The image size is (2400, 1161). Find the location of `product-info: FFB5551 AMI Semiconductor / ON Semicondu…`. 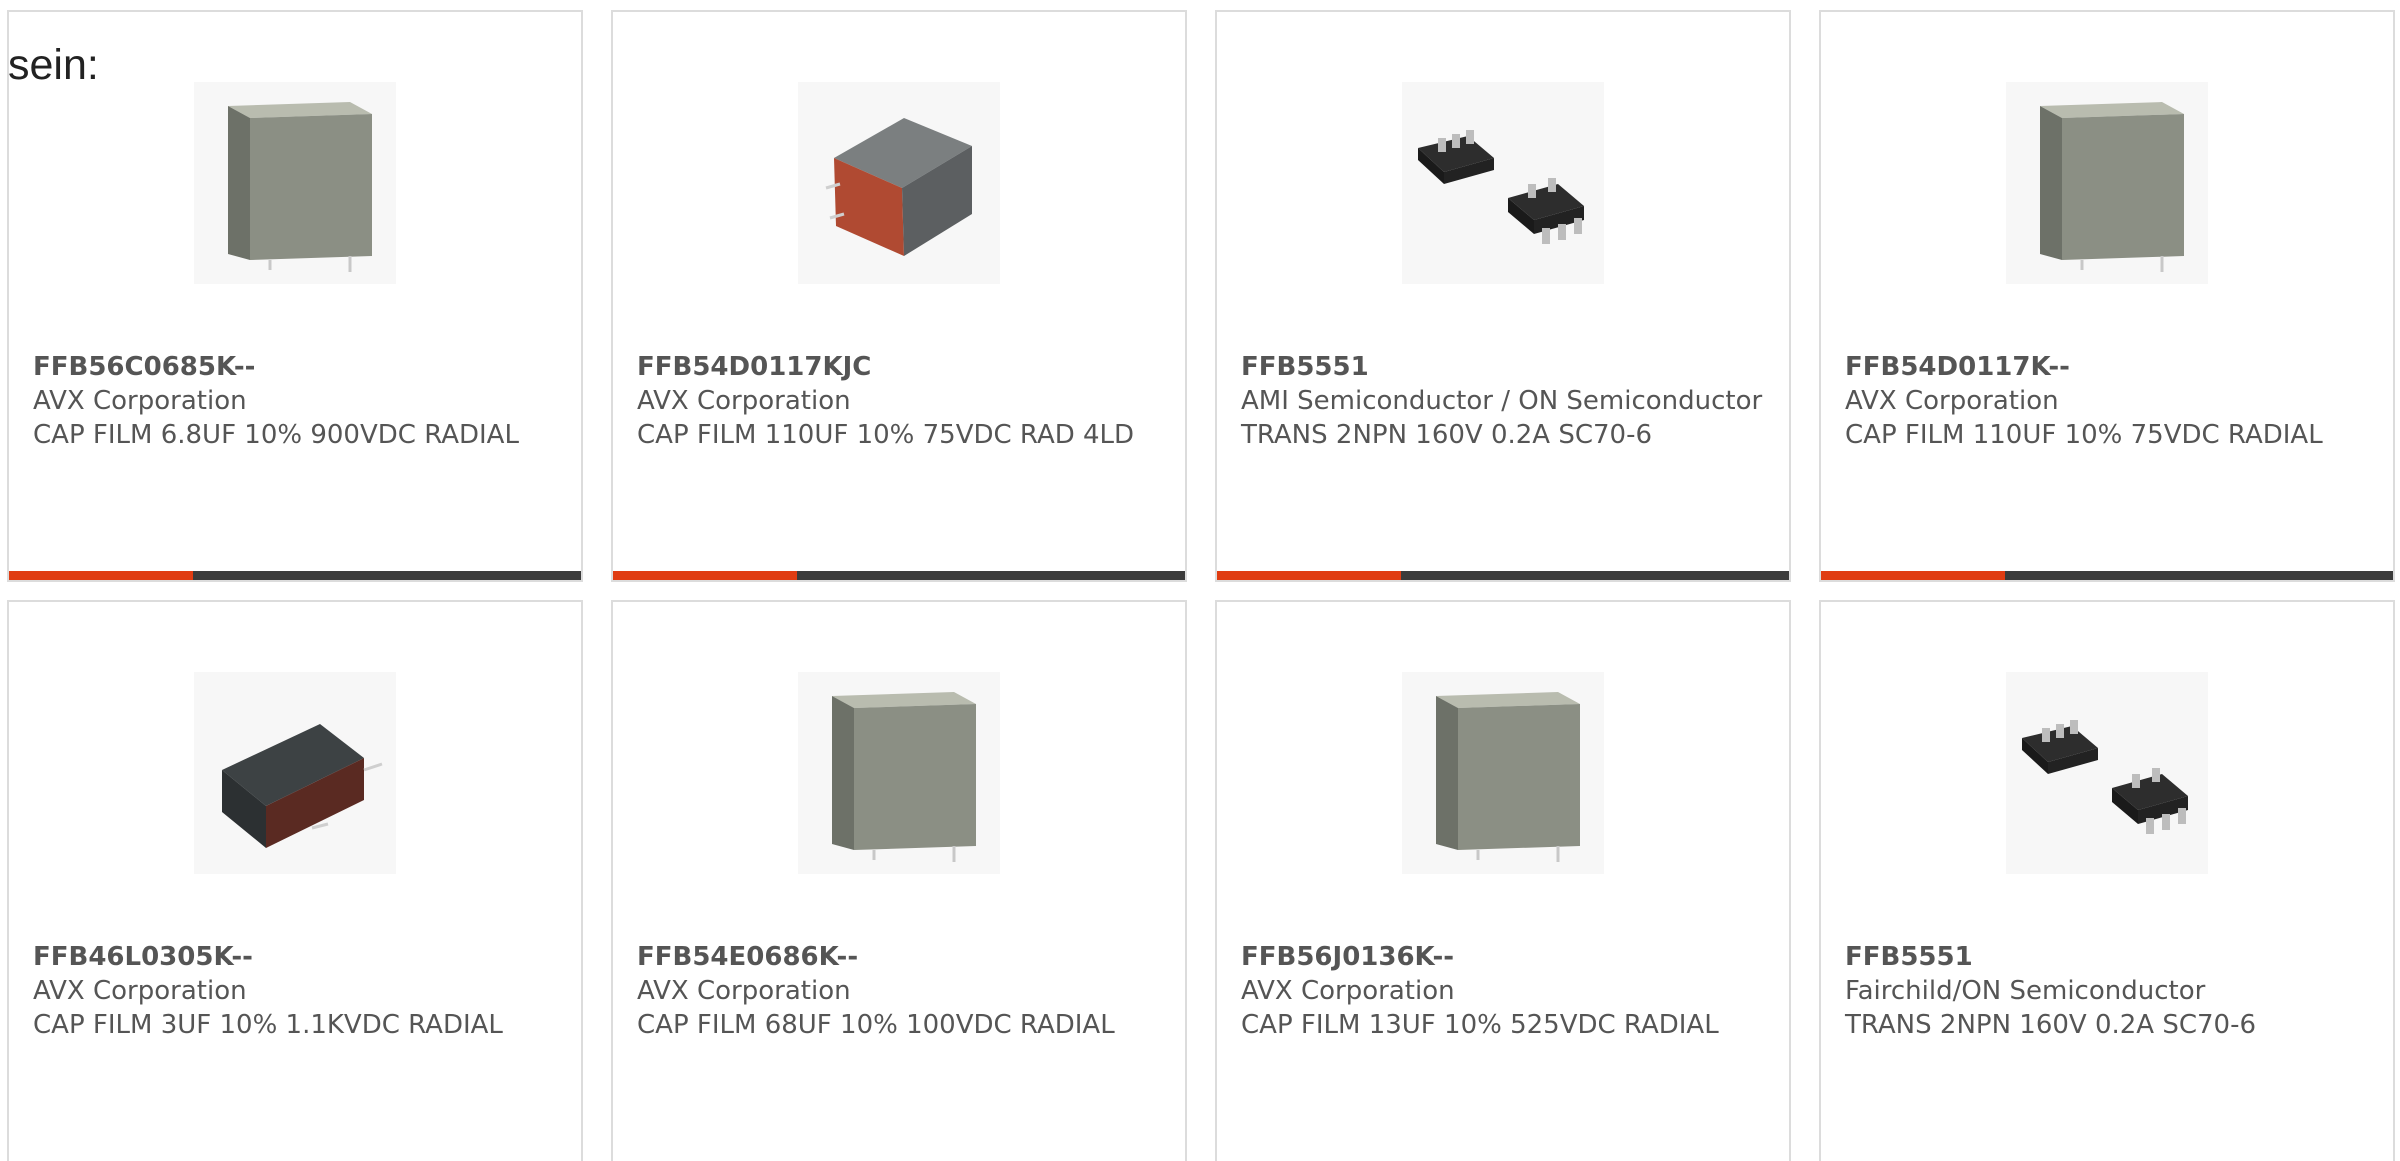

product-info: FFB5551 AMI Semiconductor / ON Semicondu… is located at coordinates (1505, 401).